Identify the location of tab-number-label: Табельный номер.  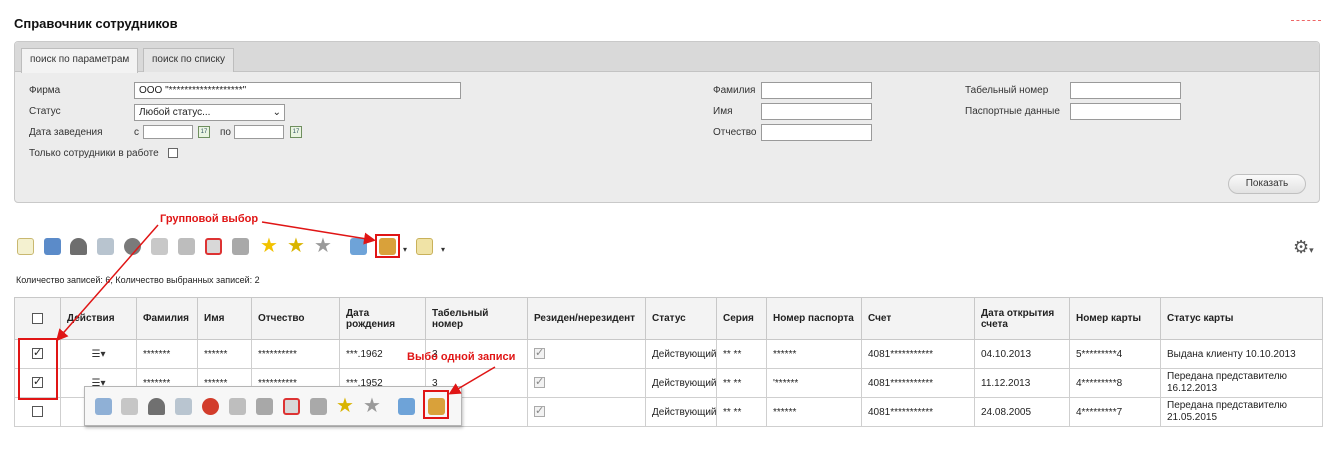
(1007, 90).